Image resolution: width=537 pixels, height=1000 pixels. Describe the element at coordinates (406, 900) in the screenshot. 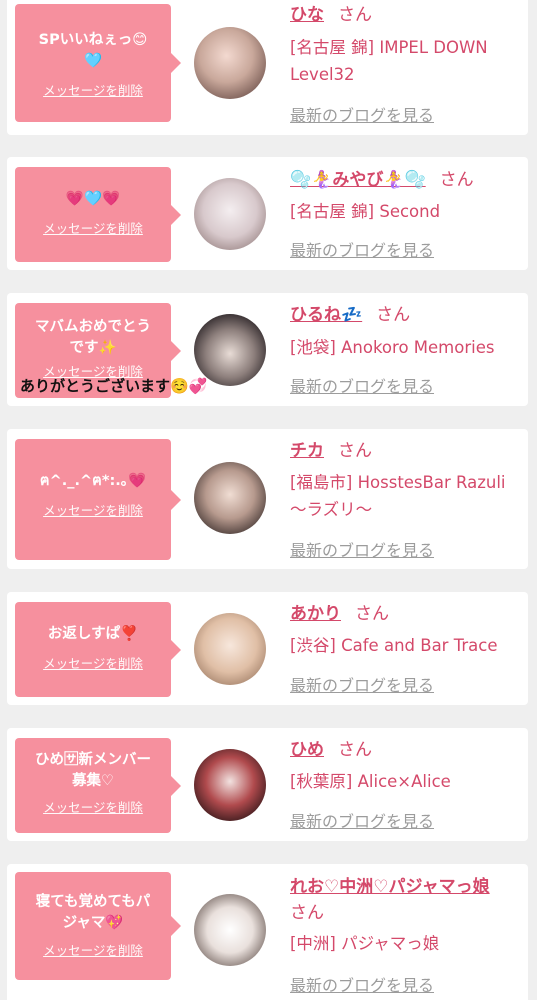

I see `name-line: れお♡中洲♡パジャマっ娘 さん` at that location.